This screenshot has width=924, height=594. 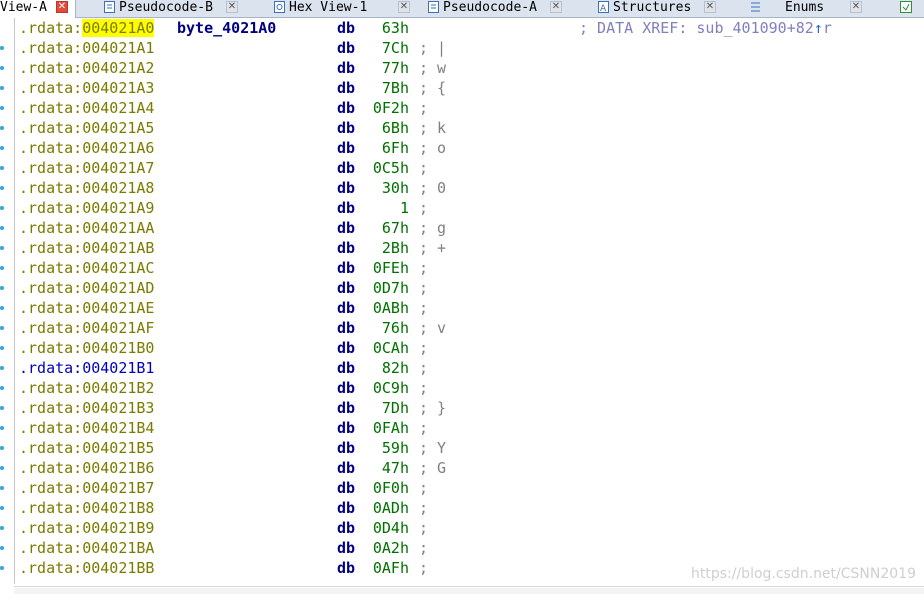 I want to click on listing-row: .rdata:004021A8 db 30h; 0, so click(x=232, y=188).